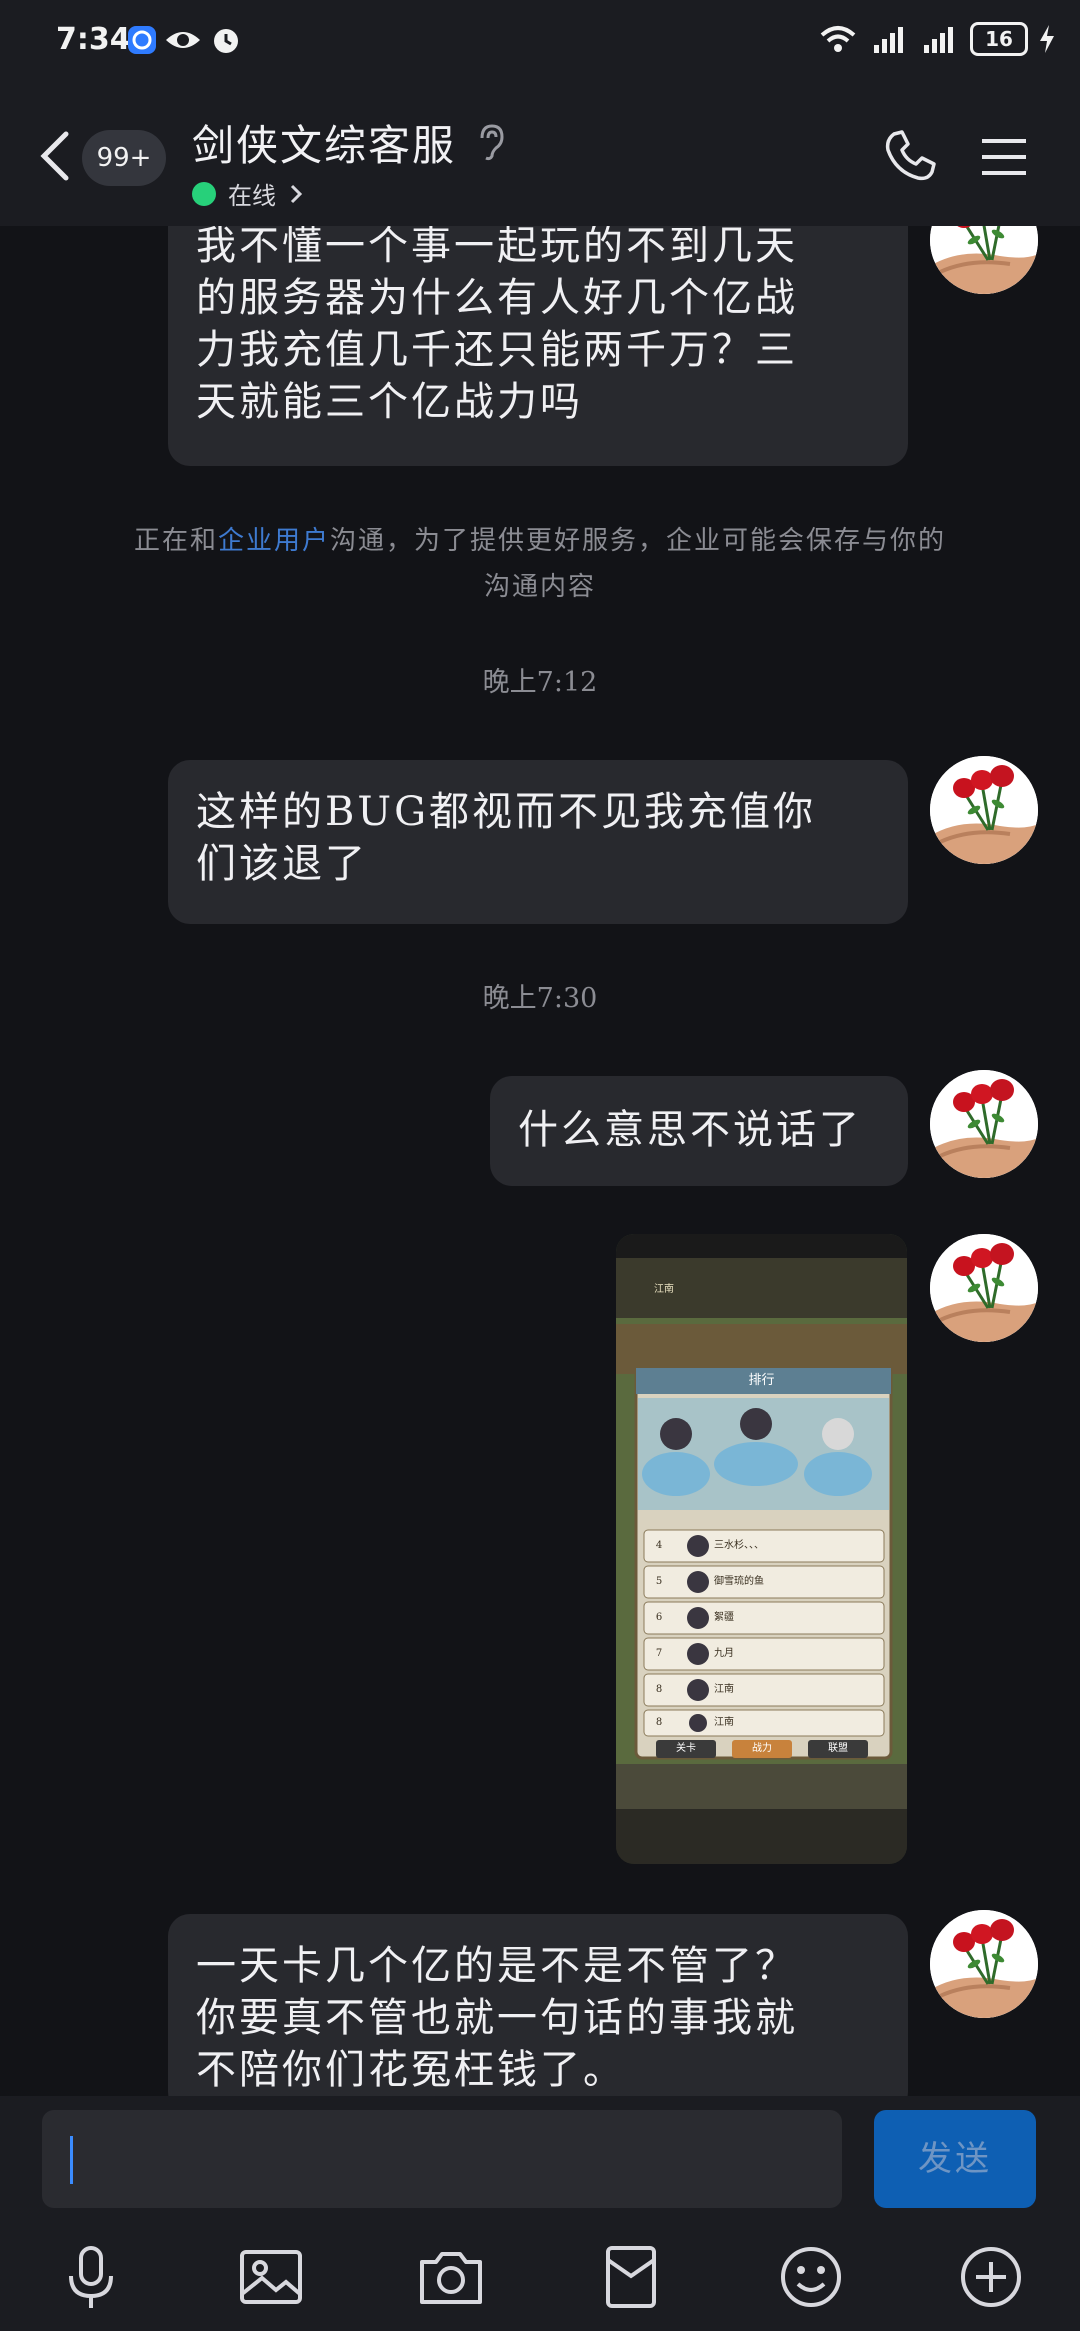 The width and height of the screenshot is (1080, 2331). I want to click on avatar-peek, so click(984, 206).